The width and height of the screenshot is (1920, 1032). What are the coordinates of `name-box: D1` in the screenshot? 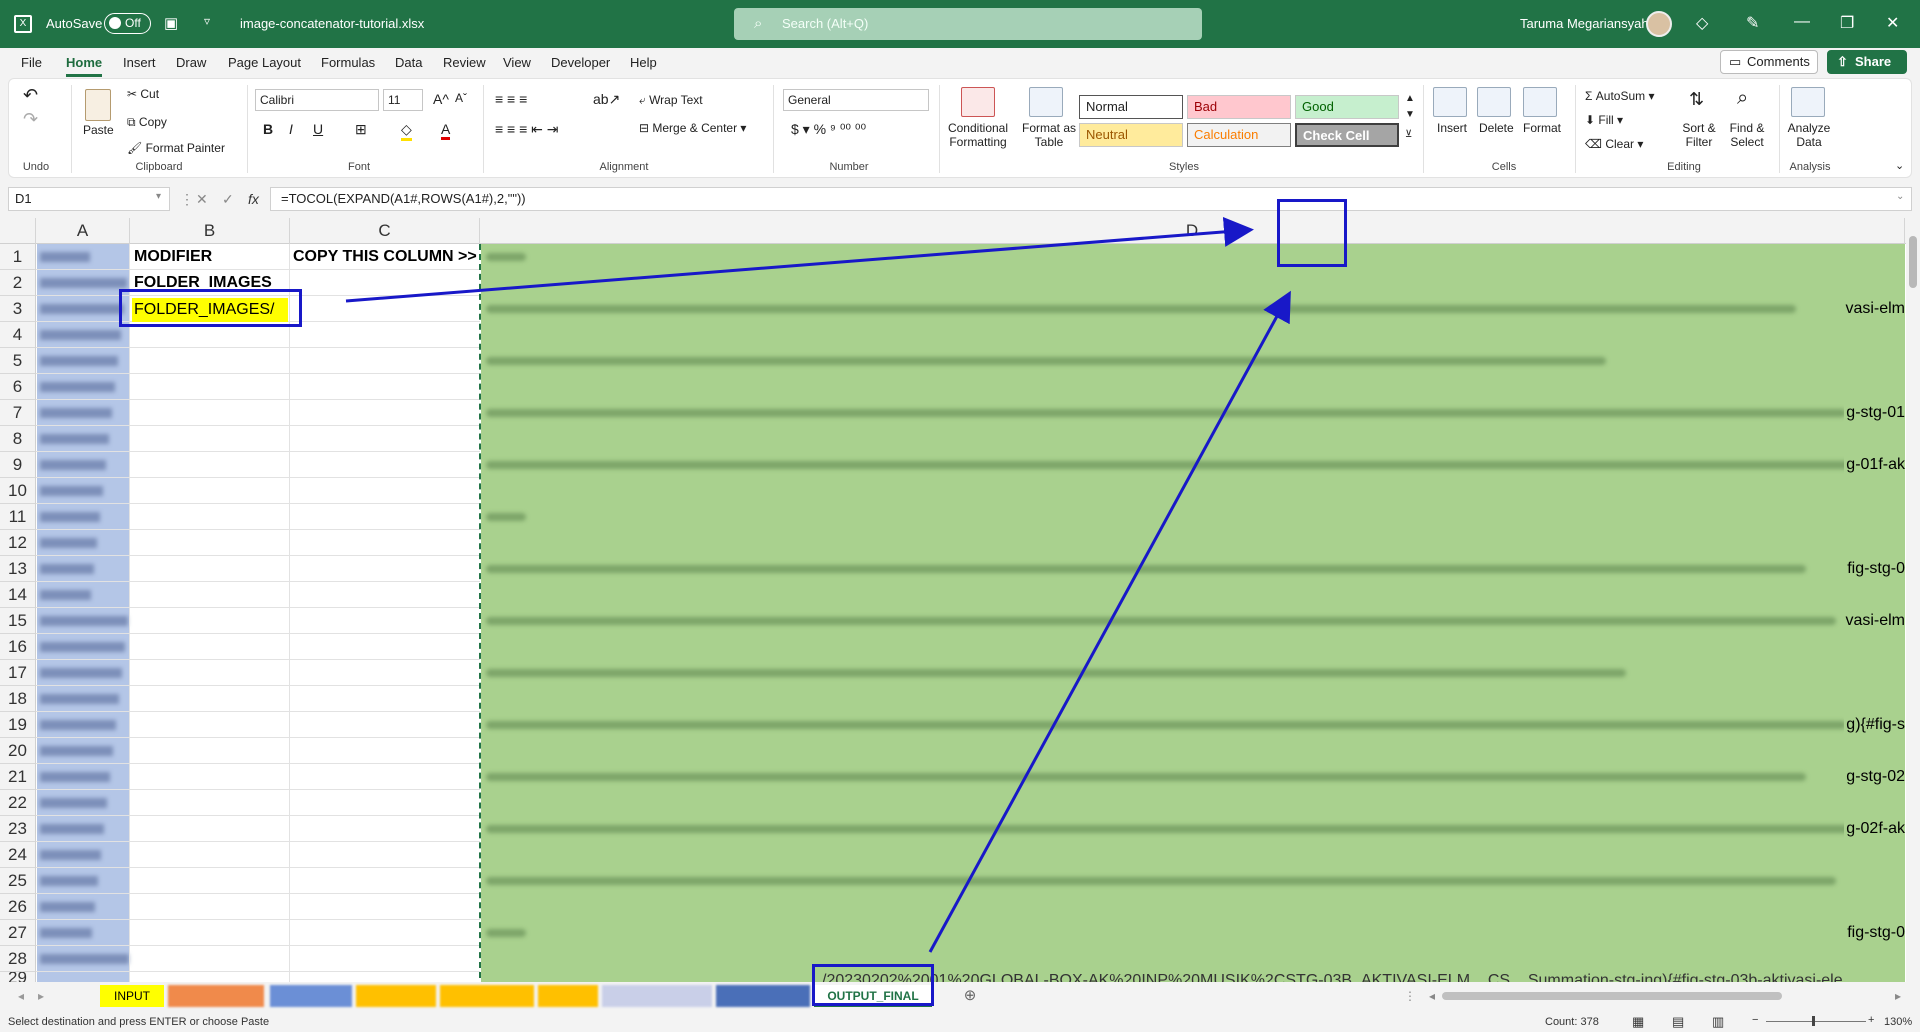 It's located at (89, 199).